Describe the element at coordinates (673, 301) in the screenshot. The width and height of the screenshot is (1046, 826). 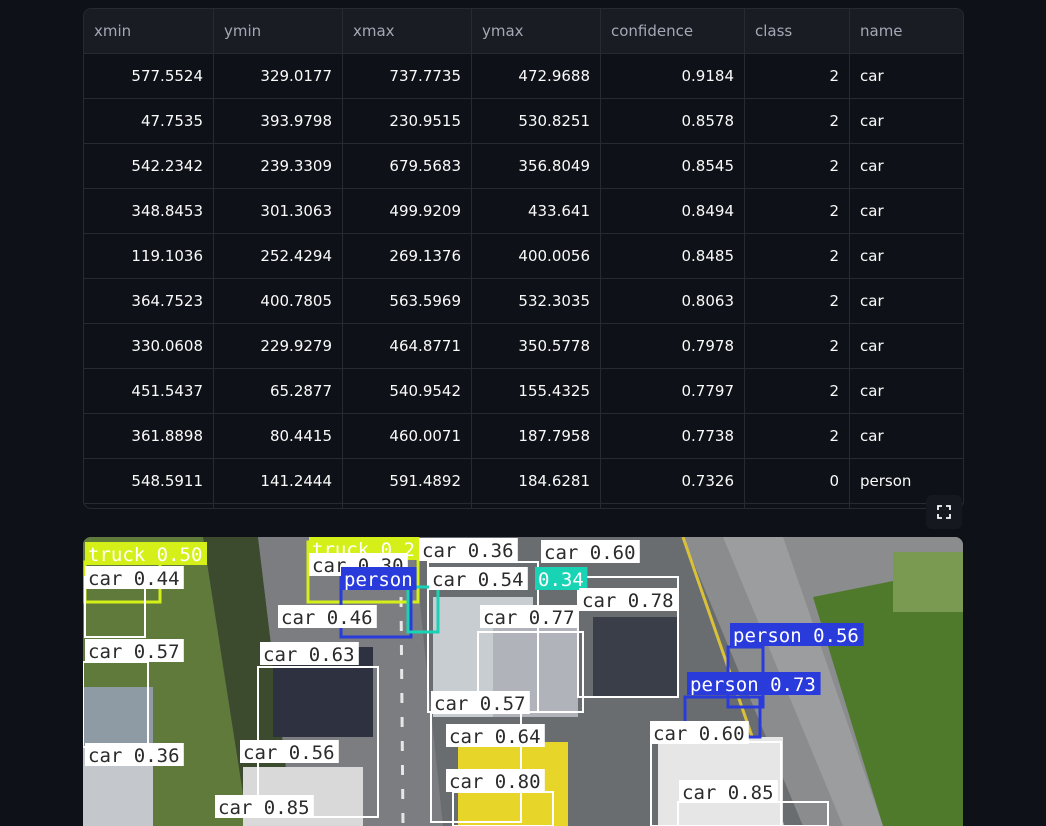
I see `table-cell-confidence: 0.8063` at that location.